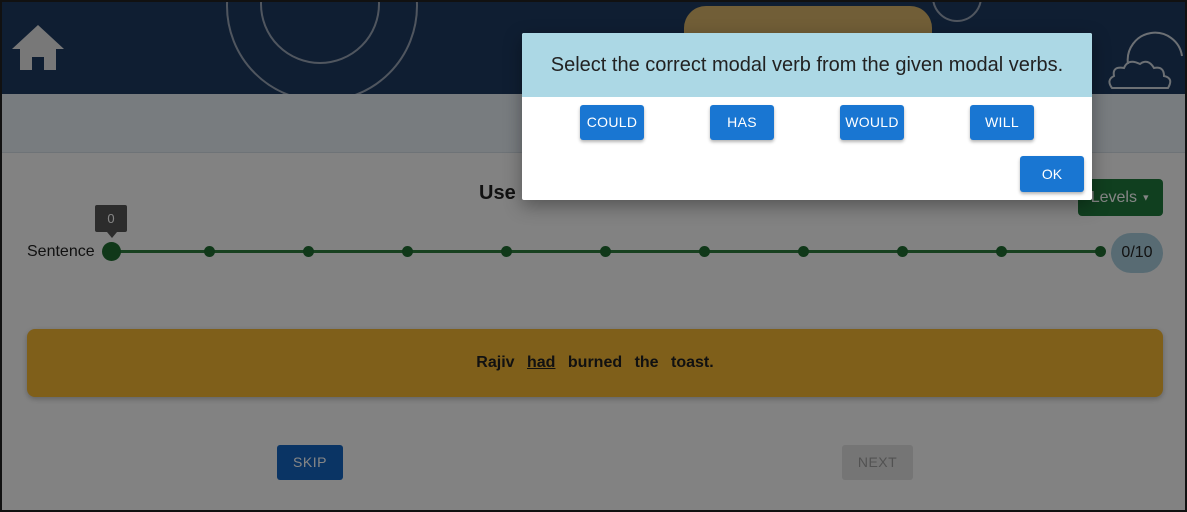 Image resolution: width=1187 pixels, height=512 pixels. I want to click on option-could-button: COULD, so click(612, 122).